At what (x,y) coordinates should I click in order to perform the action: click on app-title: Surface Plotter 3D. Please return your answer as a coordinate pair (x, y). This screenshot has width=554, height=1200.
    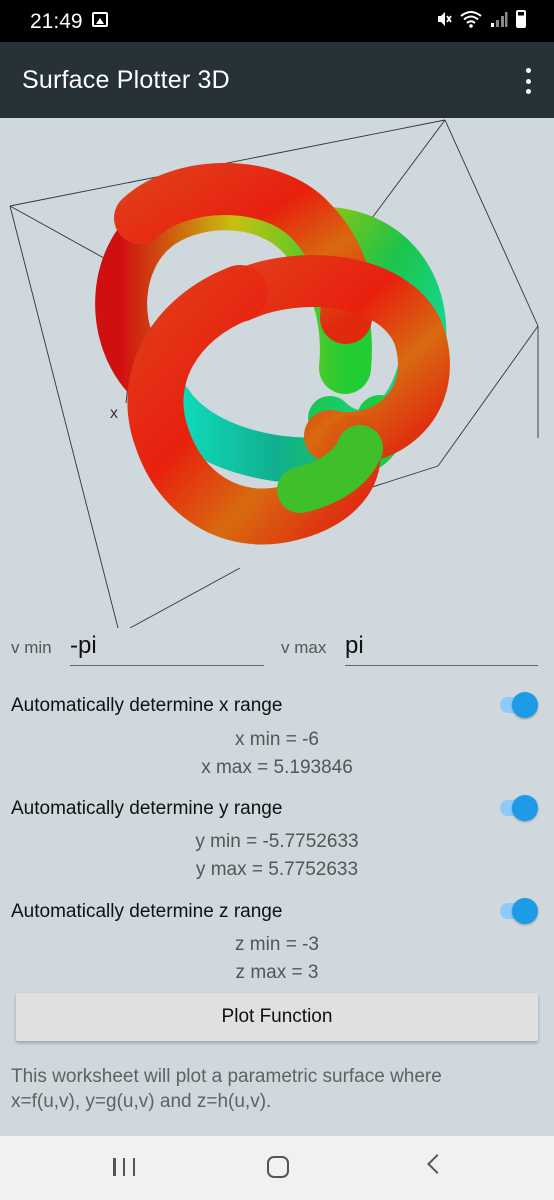
    Looking at the image, I should click on (126, 80).